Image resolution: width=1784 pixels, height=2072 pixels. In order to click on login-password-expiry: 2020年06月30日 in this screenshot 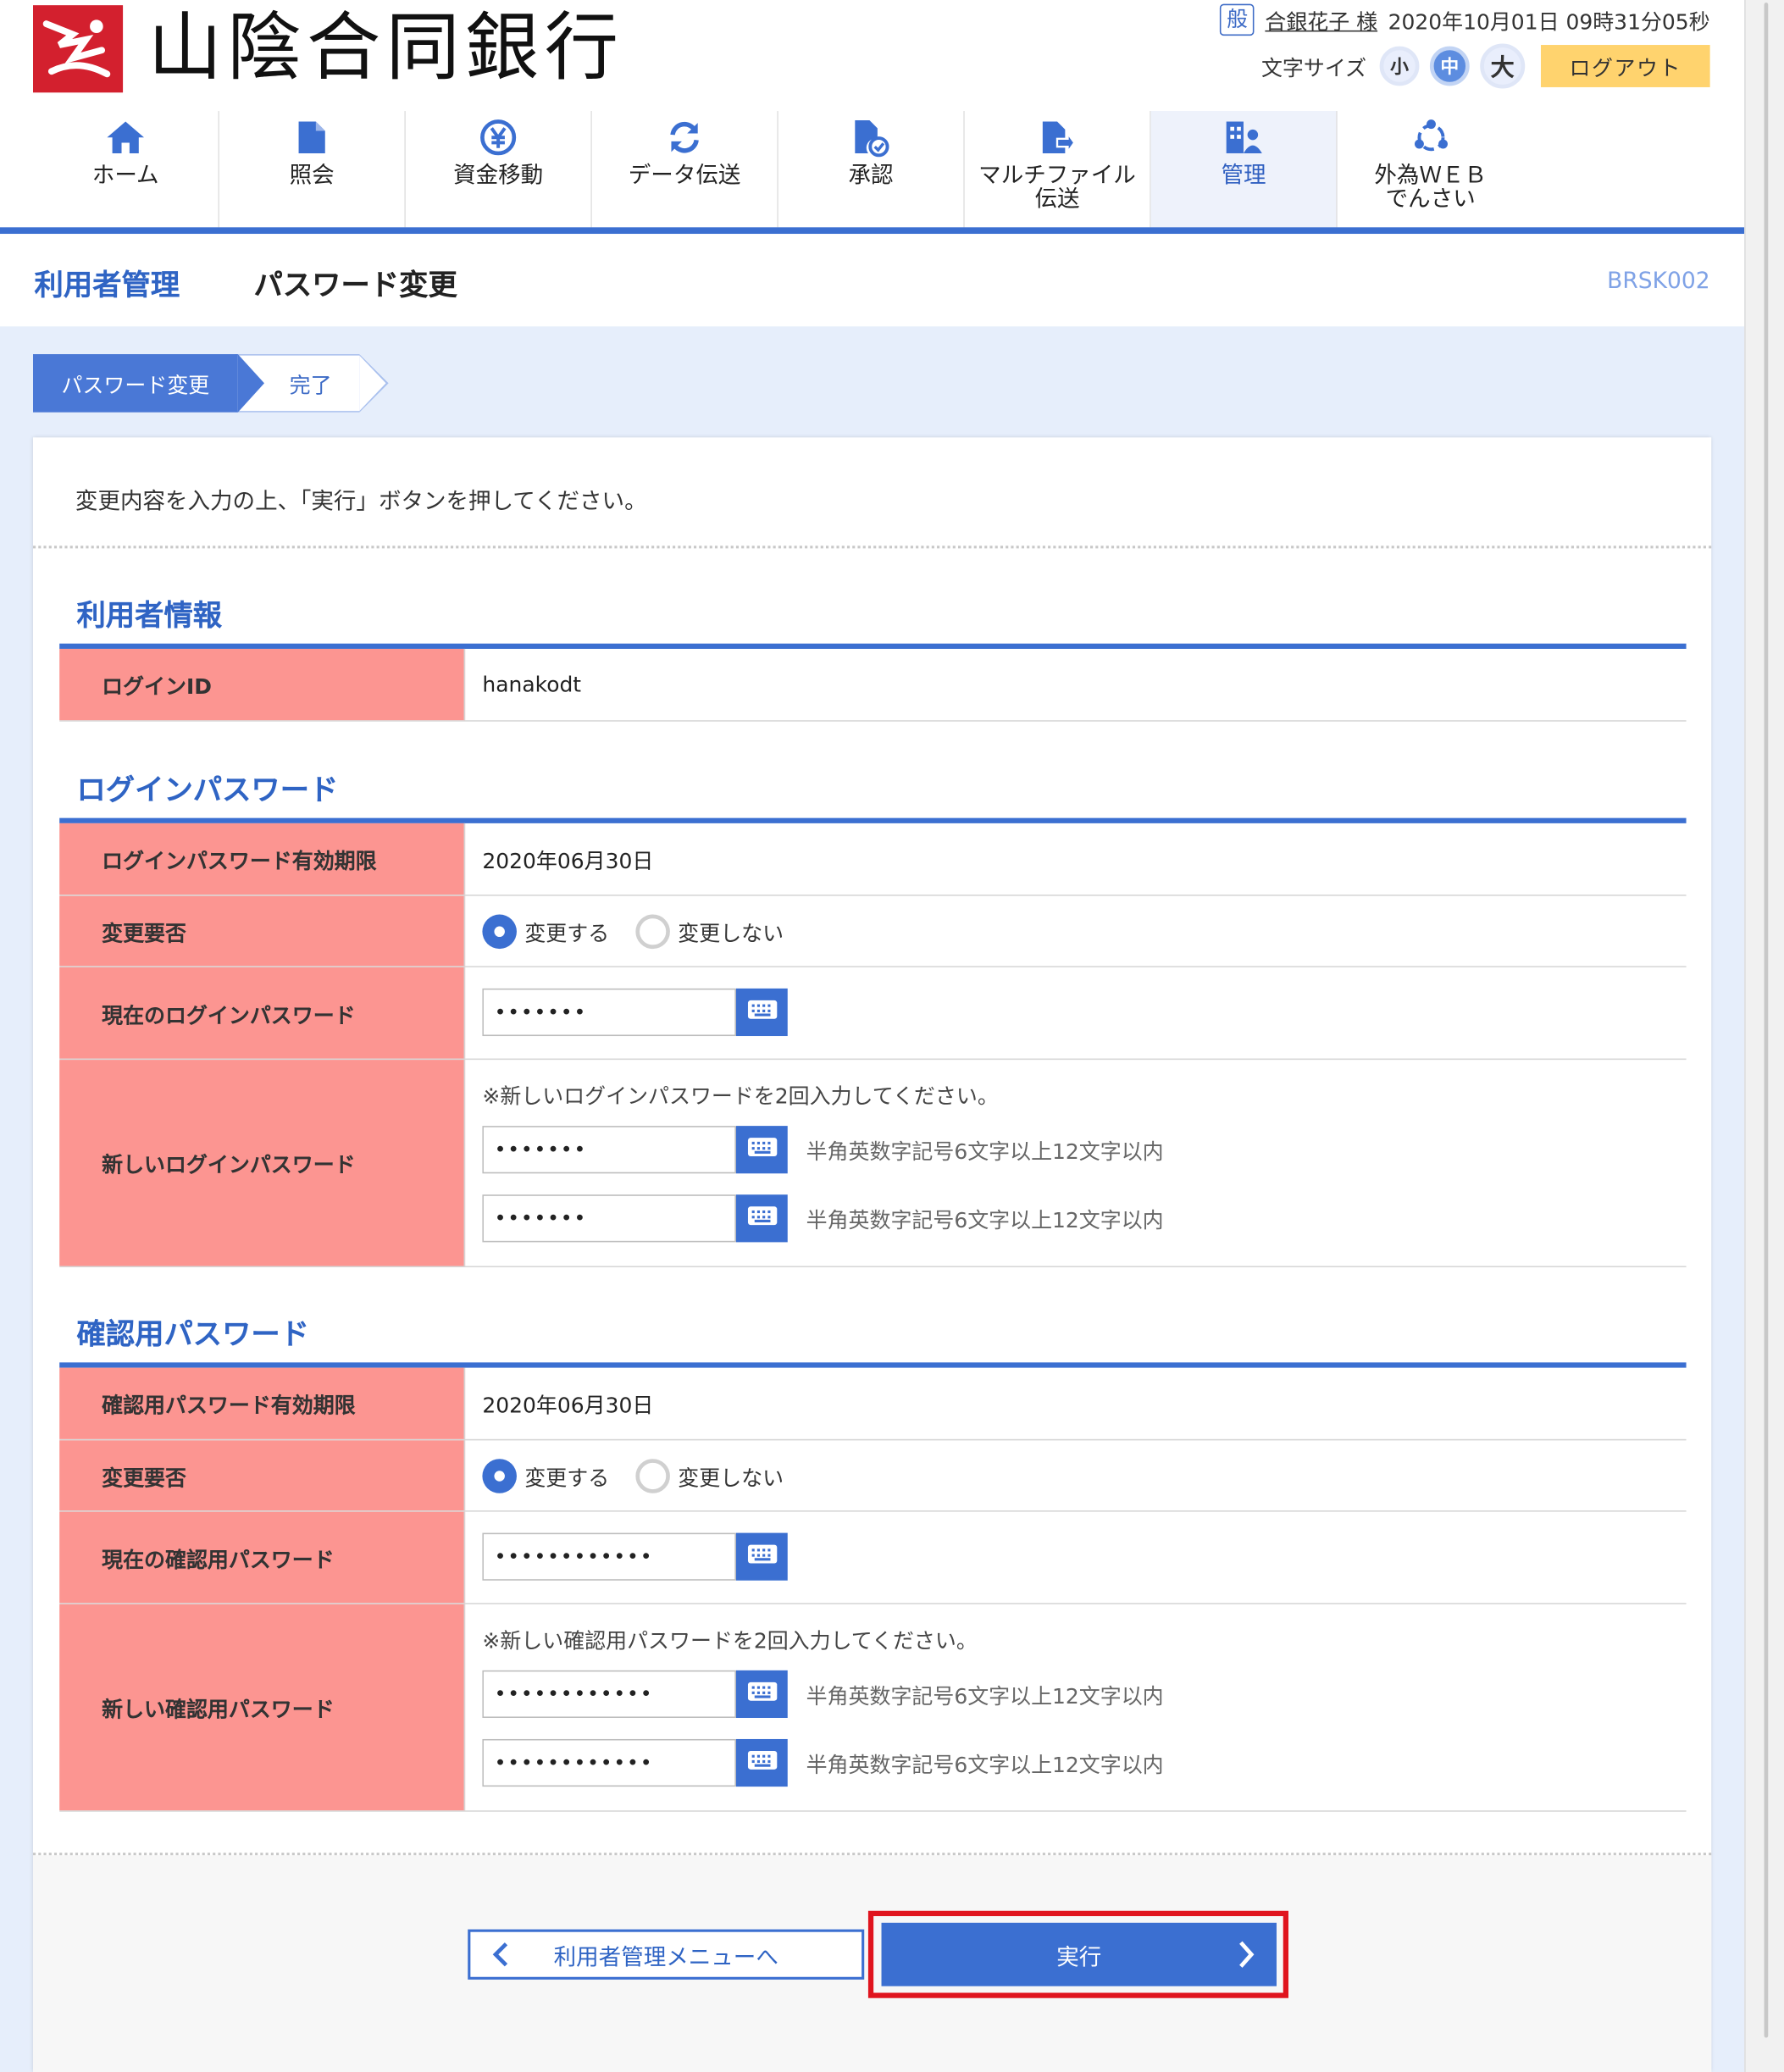, I will do `click(568, 861)`.